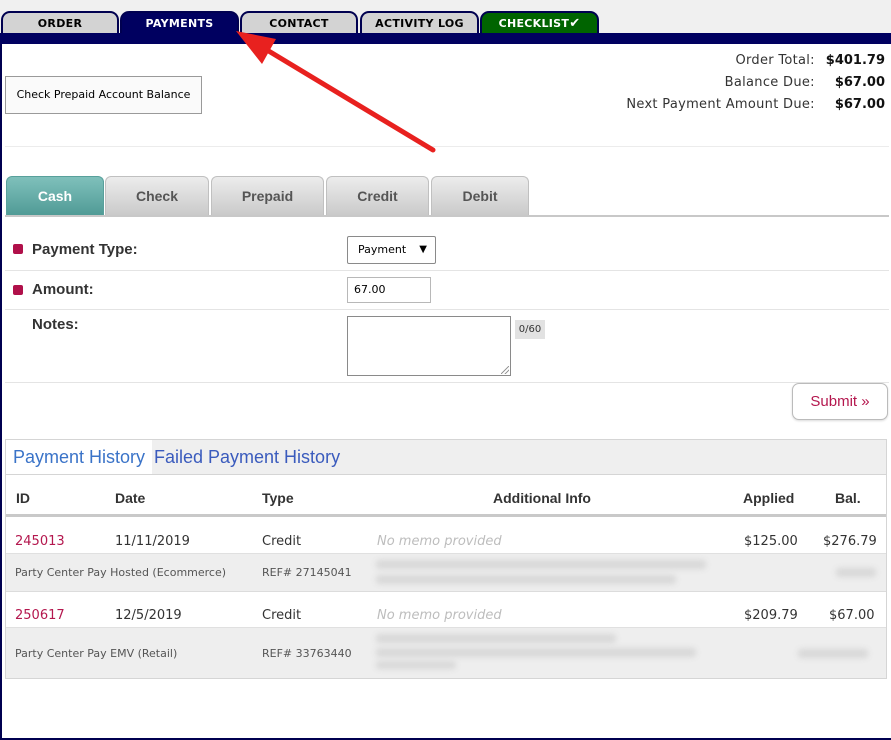 The height and width of the screenshot is (740, 891). Describe the element at coordinates (307, 653) in the screenshot. I see `payment-reference: REF# 33763440` at that location.